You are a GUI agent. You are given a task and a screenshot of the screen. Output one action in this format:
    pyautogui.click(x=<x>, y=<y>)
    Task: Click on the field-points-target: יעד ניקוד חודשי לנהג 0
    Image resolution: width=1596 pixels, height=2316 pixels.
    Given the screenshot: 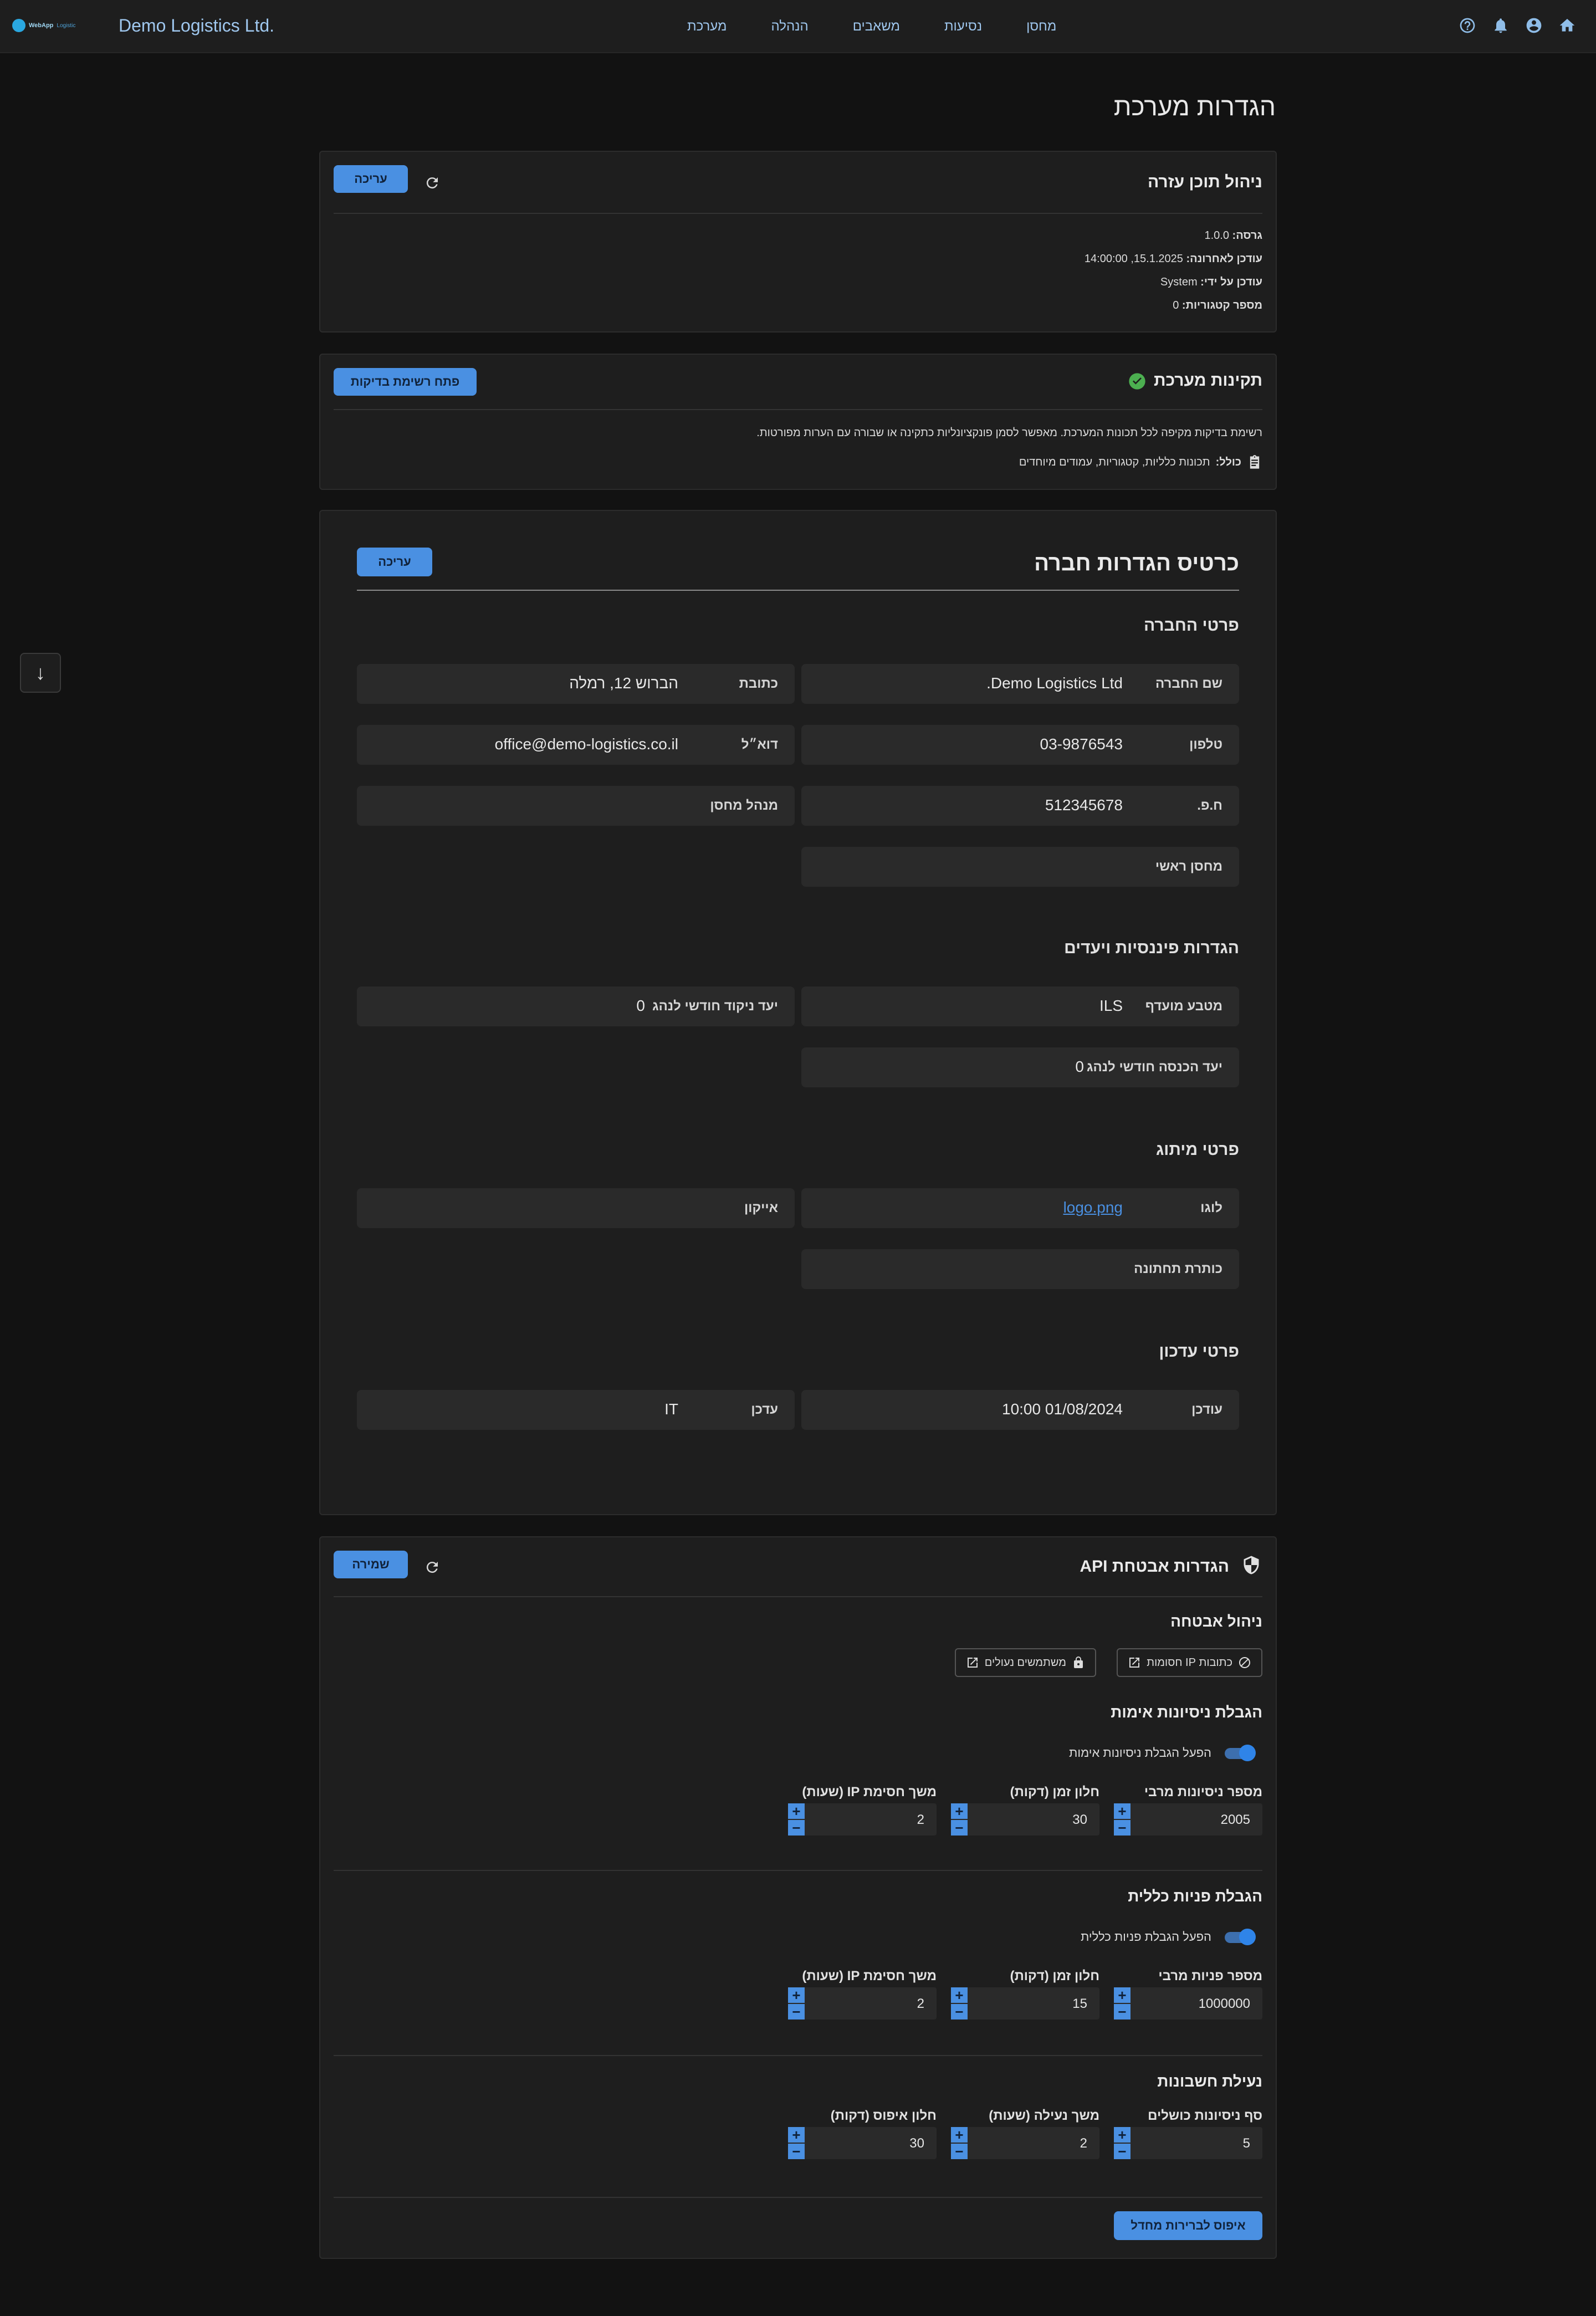 What is the action you would take?
    pyautogui.click(x=576, y=1006)
    